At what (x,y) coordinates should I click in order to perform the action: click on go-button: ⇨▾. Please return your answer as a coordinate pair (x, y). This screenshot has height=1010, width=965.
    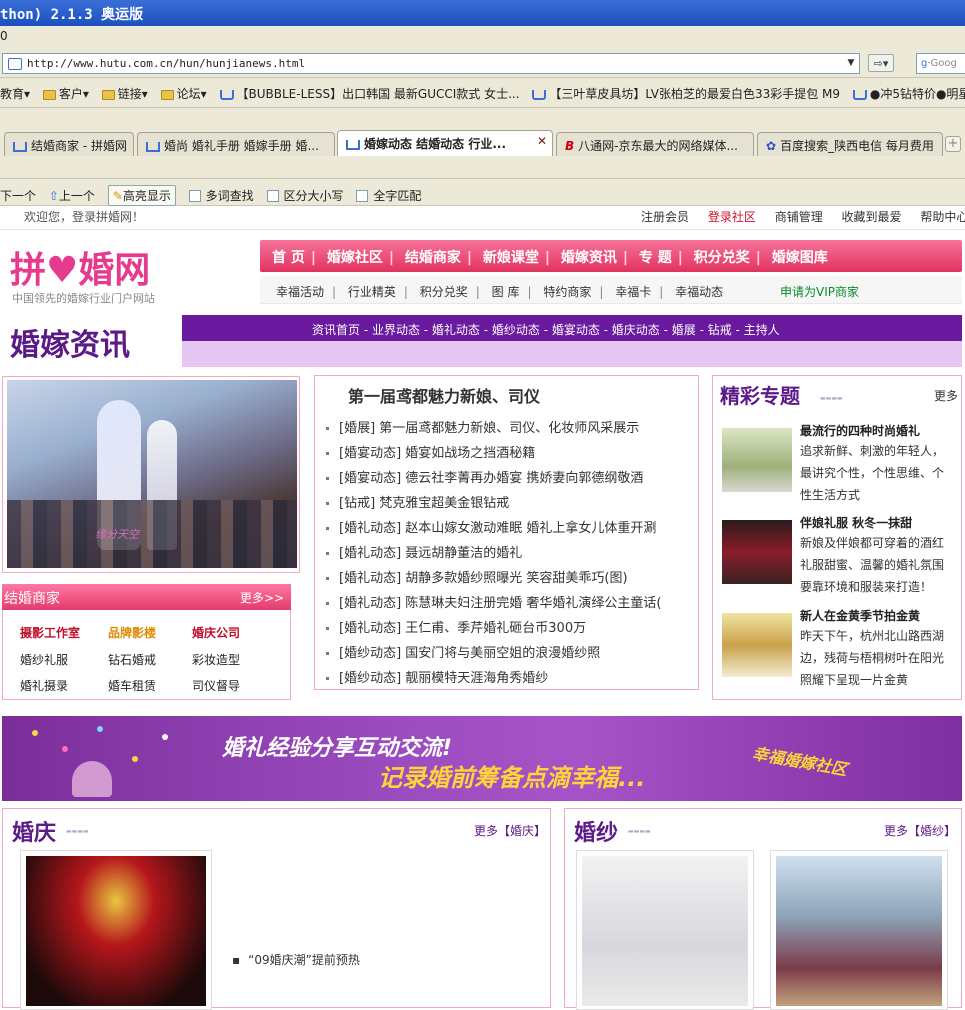
    Looking at the image, I should click on (881, 63).